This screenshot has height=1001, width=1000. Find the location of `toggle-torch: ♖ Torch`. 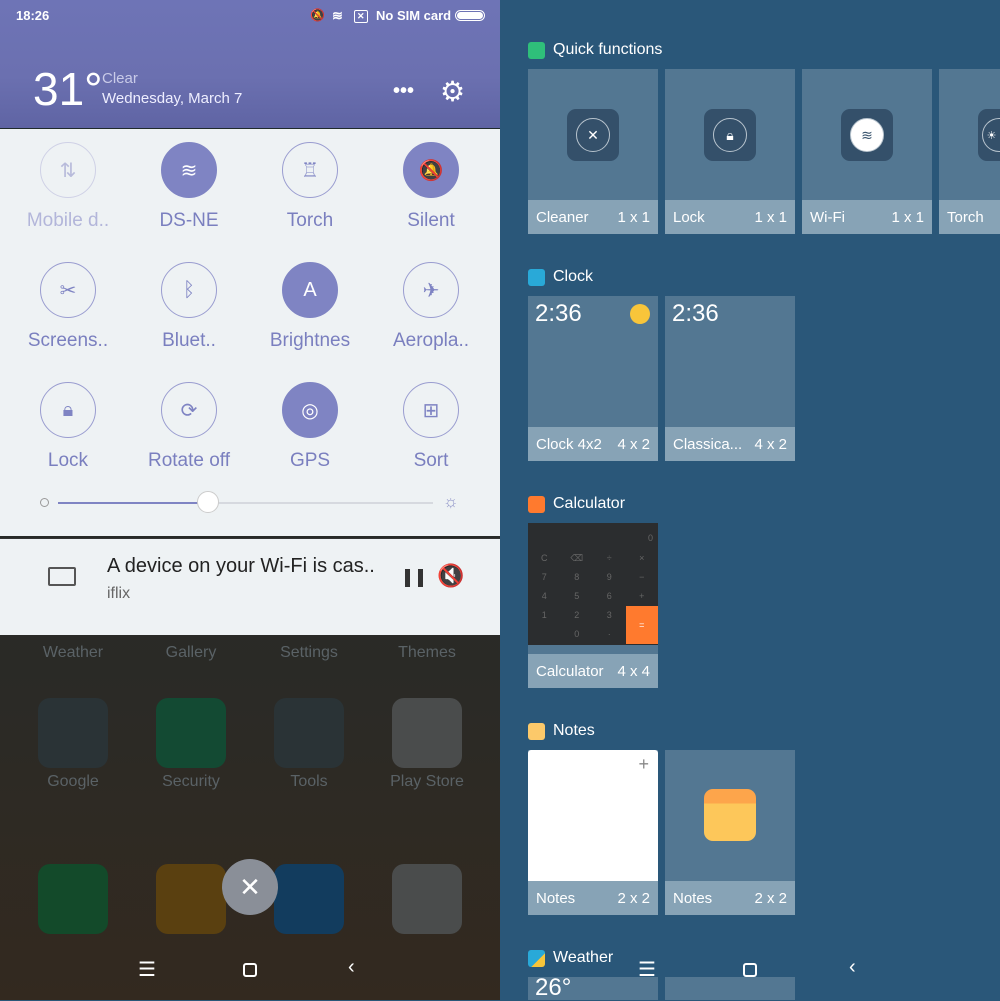

toggle-torch: ♖ Torch is located at coordinates (310, 187).